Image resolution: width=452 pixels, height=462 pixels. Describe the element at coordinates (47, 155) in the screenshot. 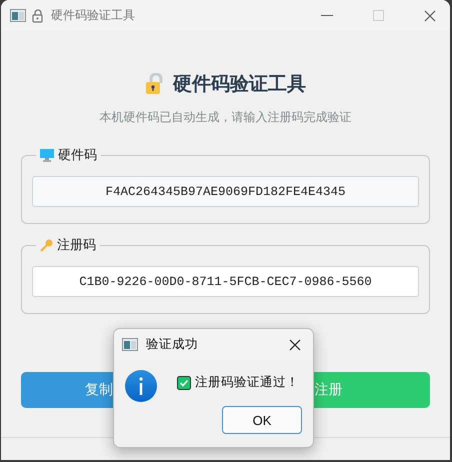

I see `monitor-icon` at that location.